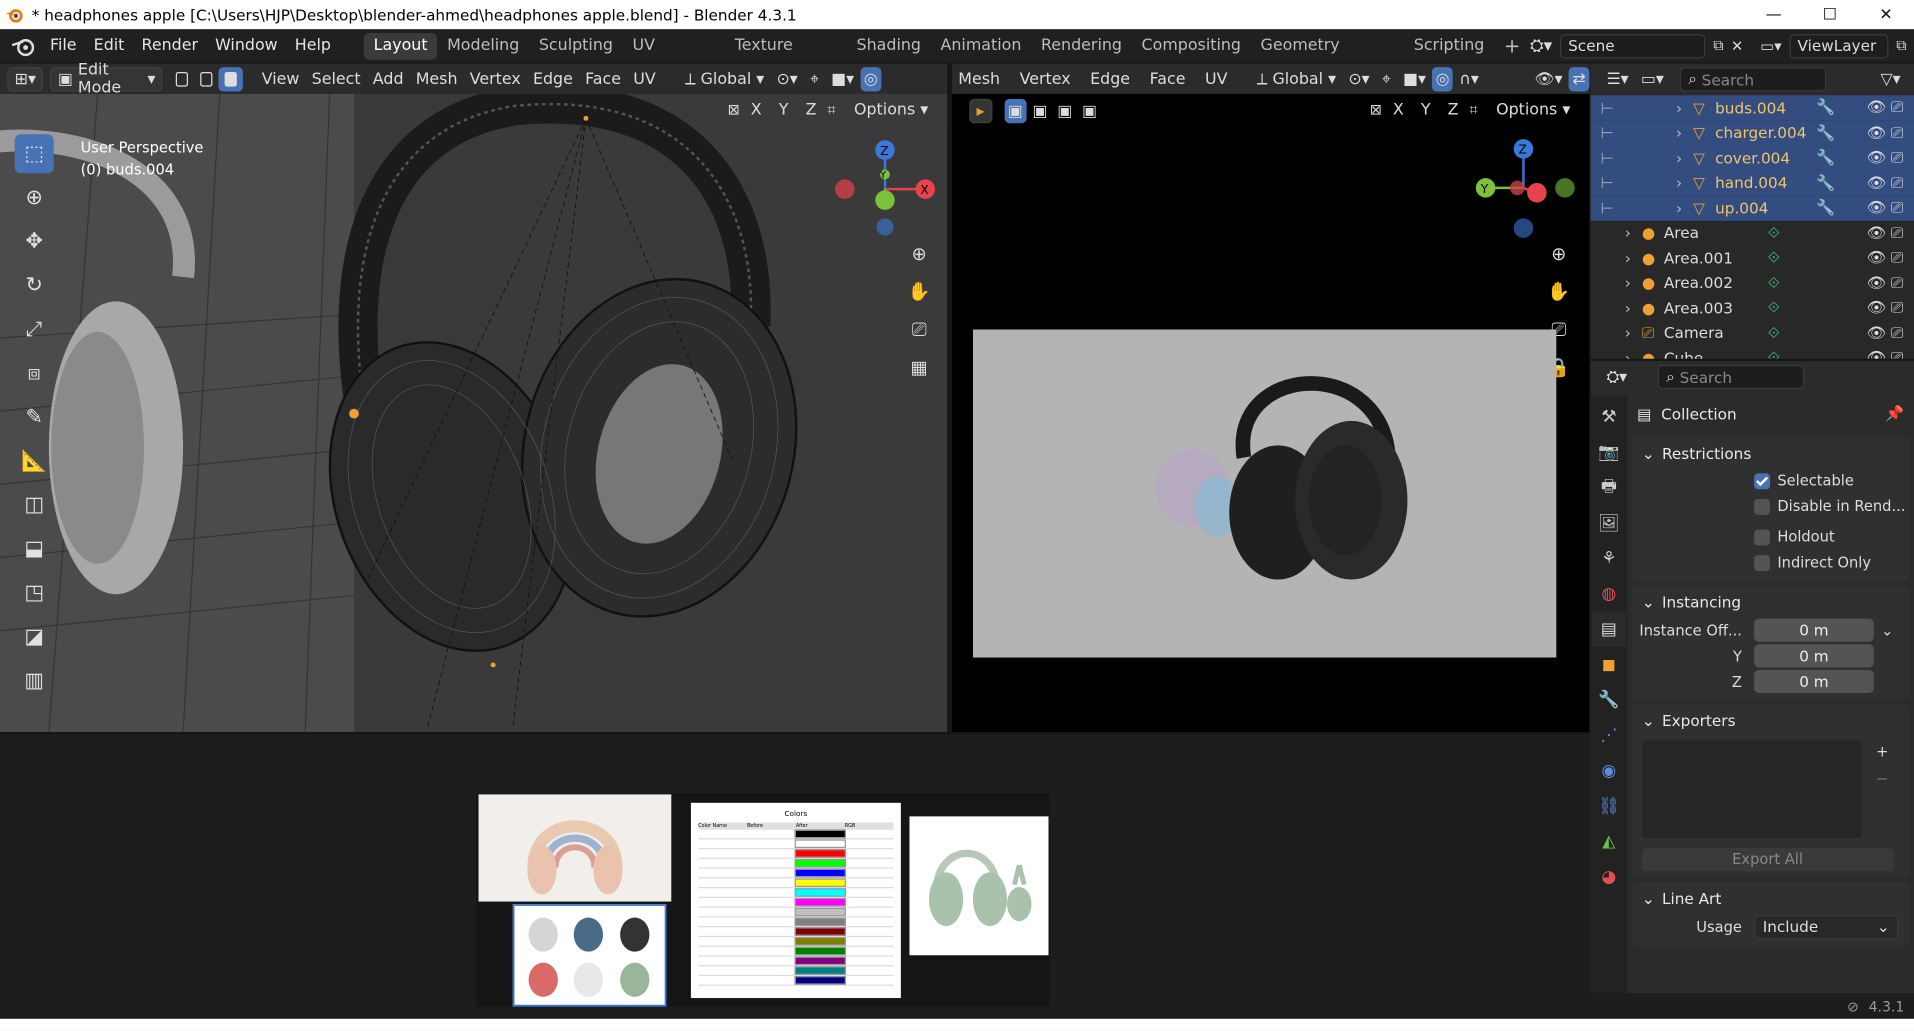  What do you see at coordinates (281, 79) in the screenshot?
I see `menu-view: View` at bounding box center [281, 79].